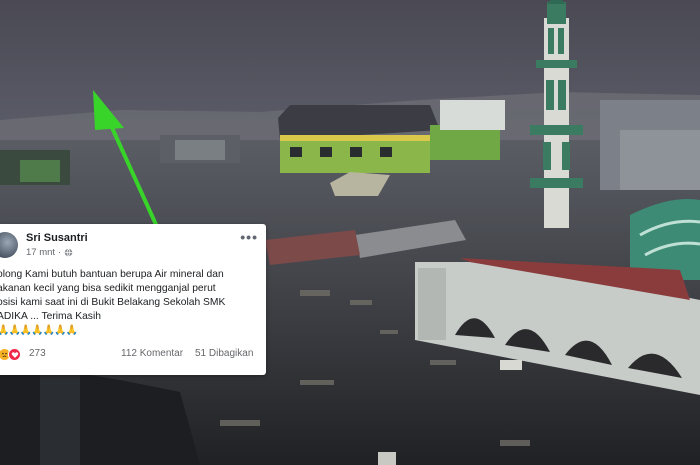 The width and height of the screenshot is (700, 465). What do you see at coordinates (40, 252) in the screenshot?
I see `post-time: 17 mnt` at bounding box center [40, 252].